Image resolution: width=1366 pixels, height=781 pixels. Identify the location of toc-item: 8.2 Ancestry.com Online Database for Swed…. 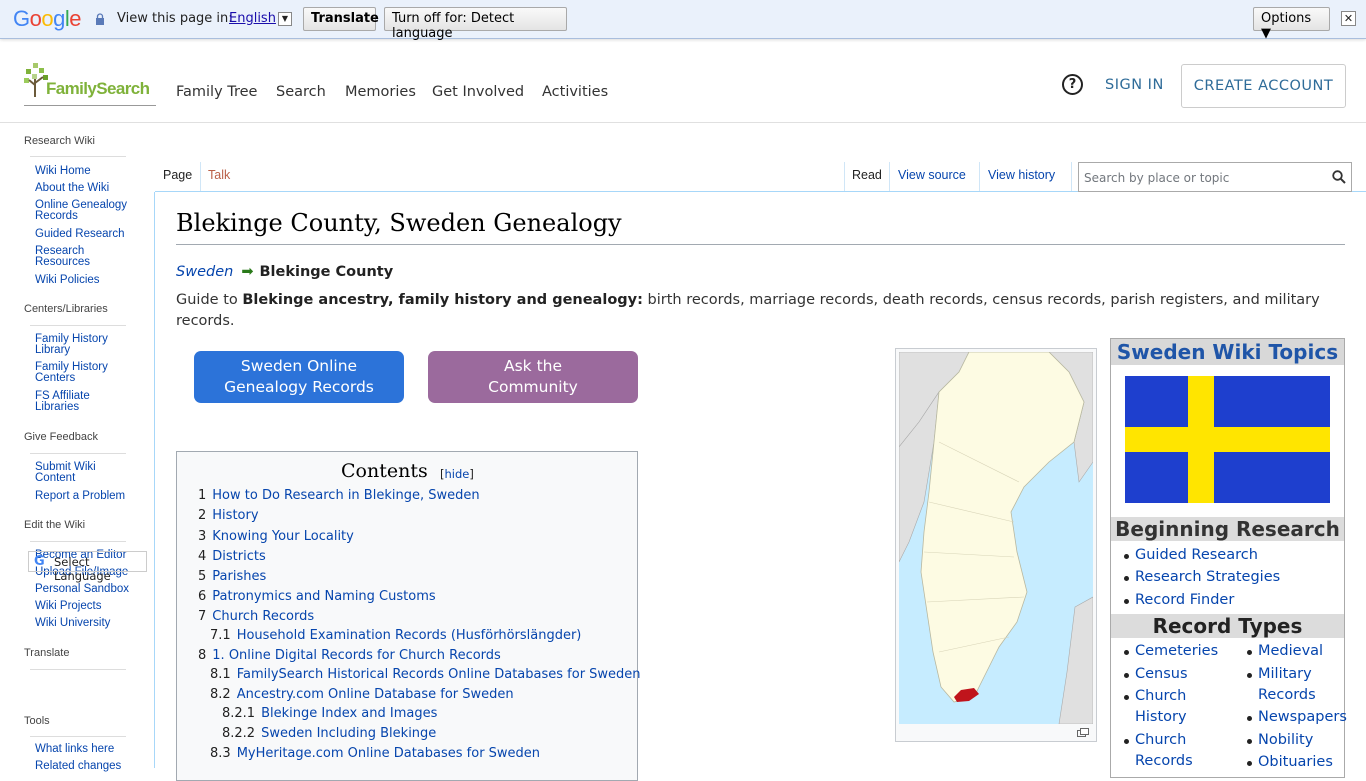
(362, 694).